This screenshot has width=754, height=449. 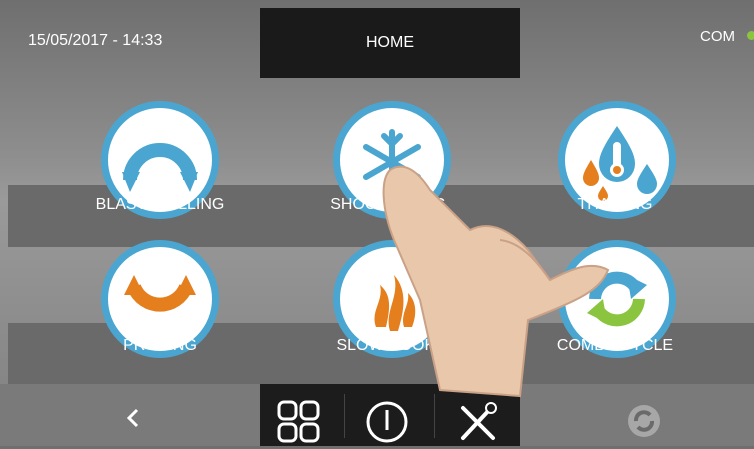 I want to click on grid-icon, so click(x=298, y=421).